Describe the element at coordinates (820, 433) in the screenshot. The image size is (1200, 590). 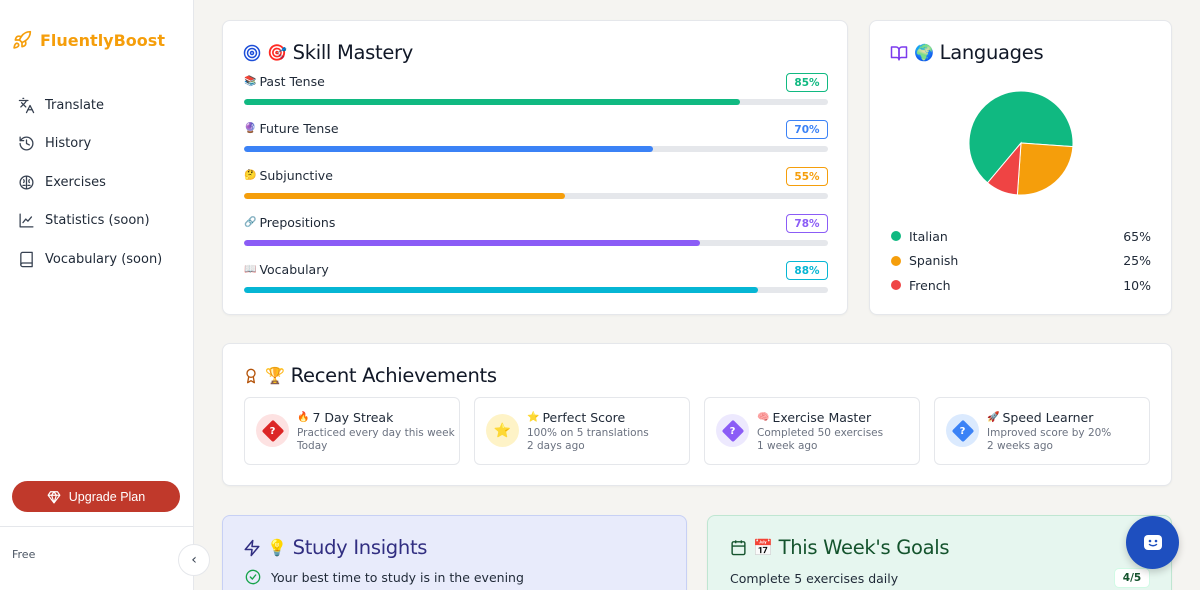
I see `achievement-description: Completed 50 exercises` at that location.